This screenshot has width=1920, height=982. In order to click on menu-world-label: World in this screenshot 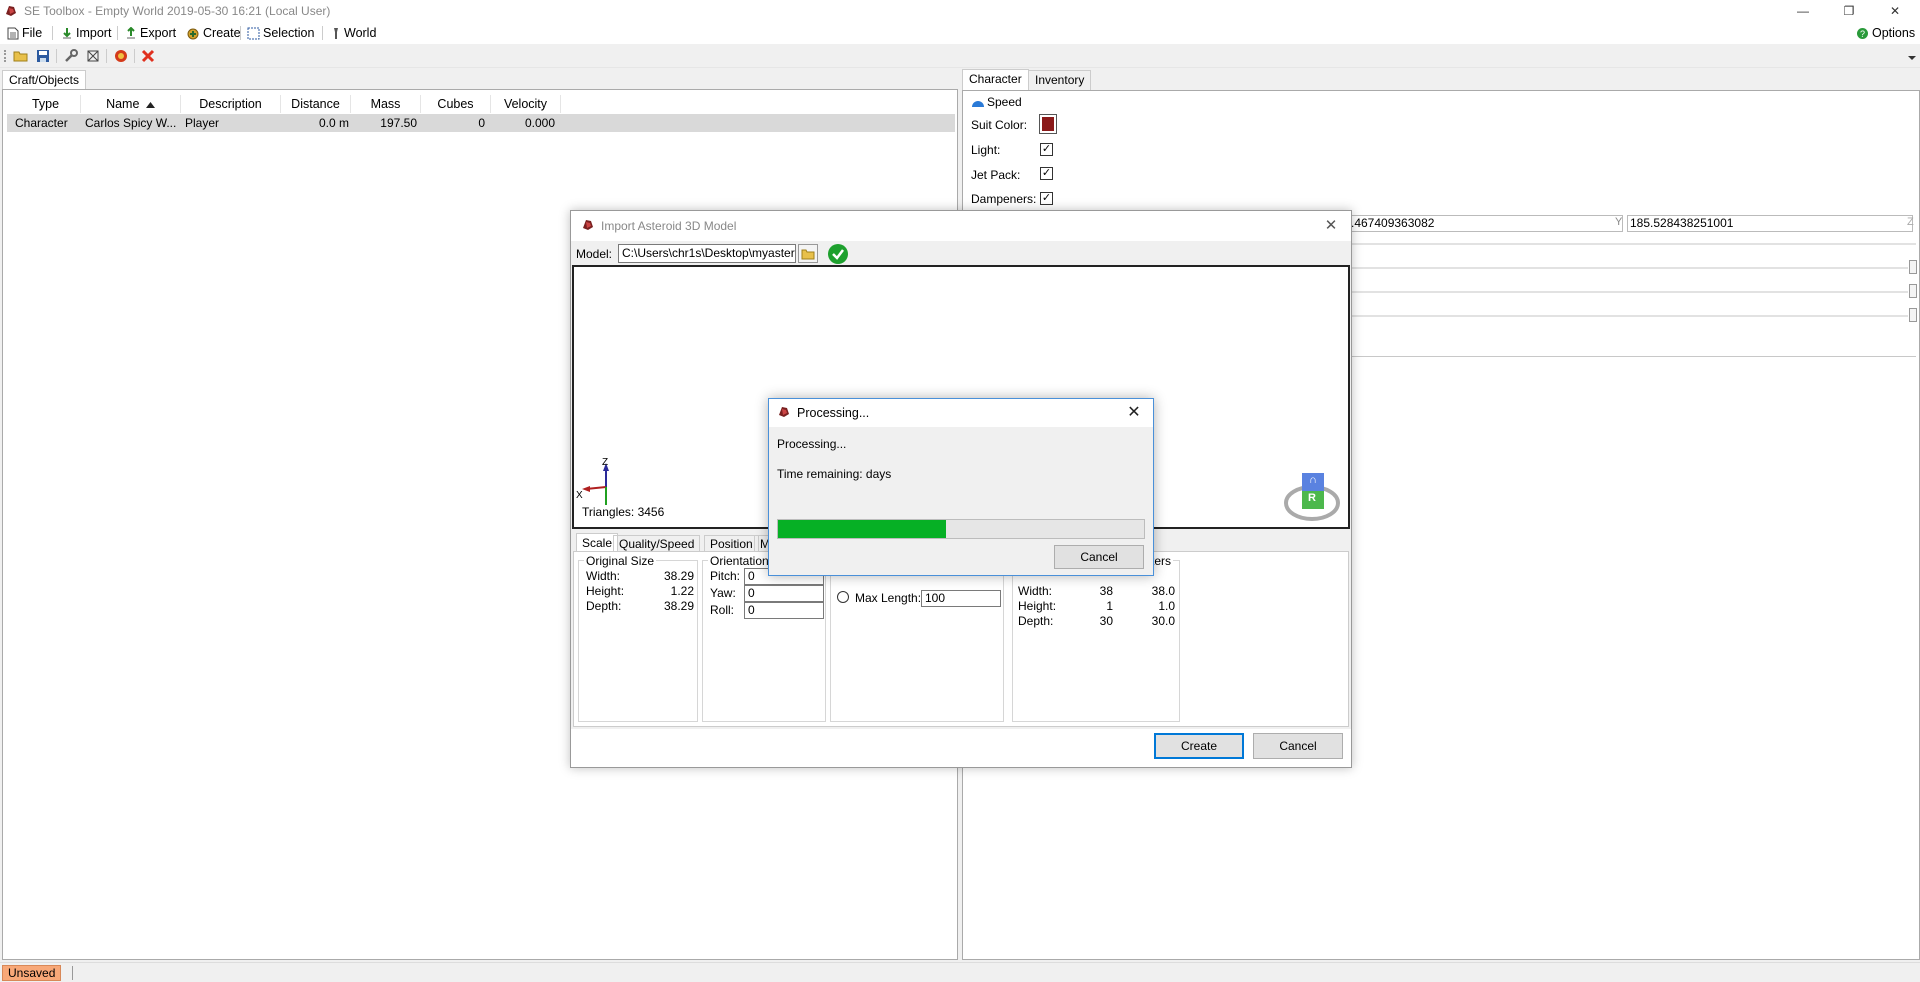, I will do `click(360, 33)`.